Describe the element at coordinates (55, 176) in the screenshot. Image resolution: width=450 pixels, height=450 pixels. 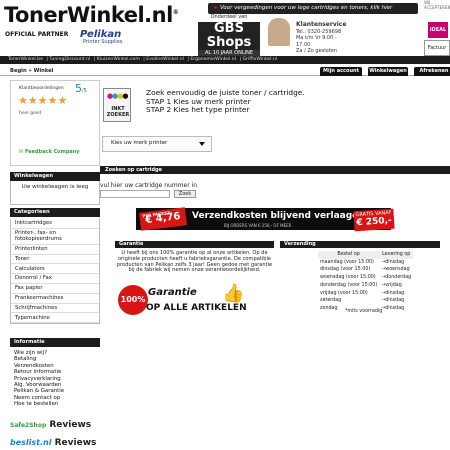
I see `cart-box-title: Winkelwagen` at that location.